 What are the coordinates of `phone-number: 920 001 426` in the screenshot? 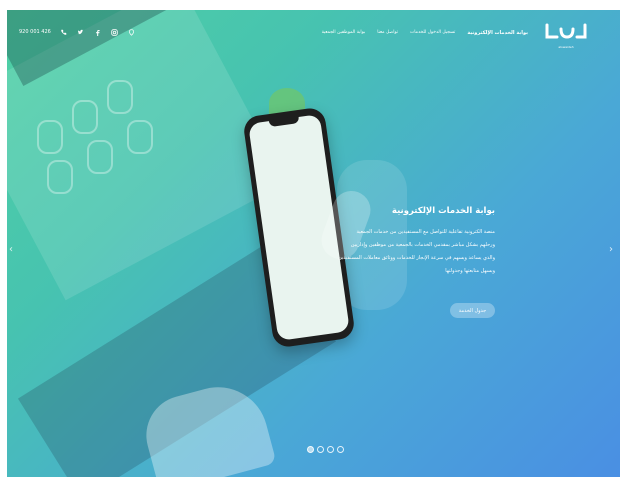 It's located at (35, 32).